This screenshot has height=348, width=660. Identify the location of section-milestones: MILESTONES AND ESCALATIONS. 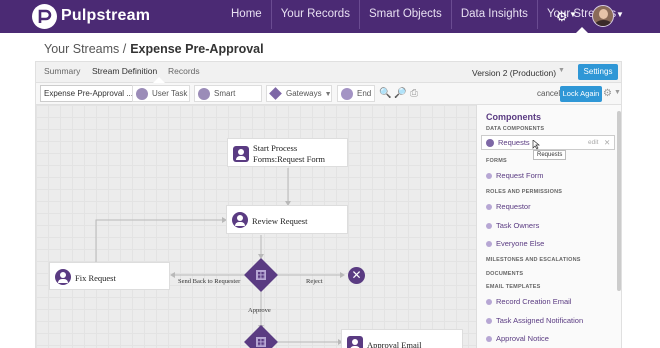
(533, 260).